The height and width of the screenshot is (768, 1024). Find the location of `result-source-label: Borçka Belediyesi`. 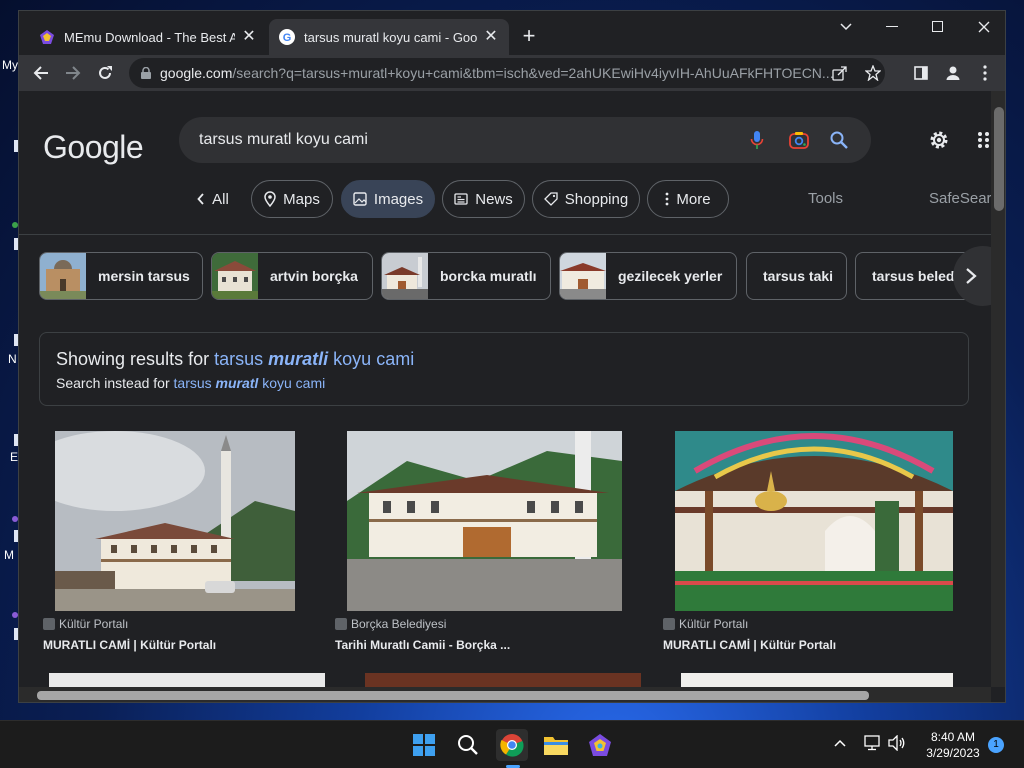

result-source-label: Borçka Belediyesi is located at coordinates (399, 624).